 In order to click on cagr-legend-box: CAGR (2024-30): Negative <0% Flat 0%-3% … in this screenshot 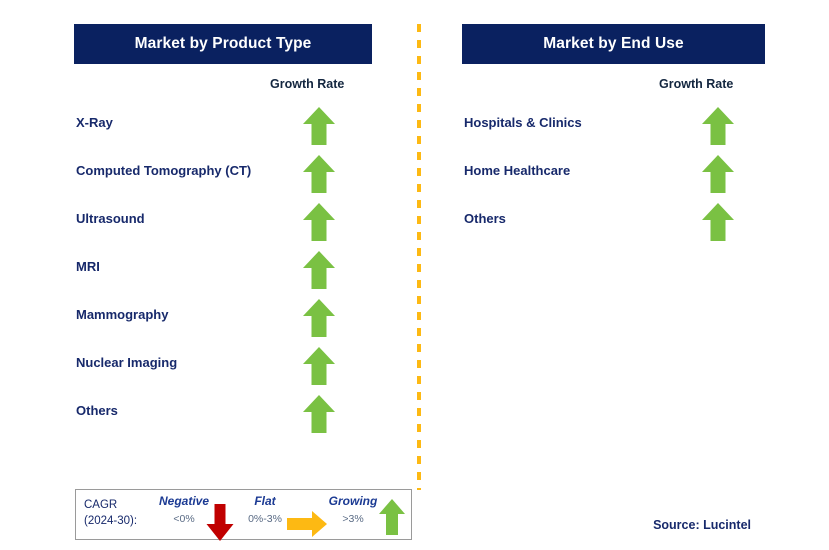, I will do `click(243, 514)`.